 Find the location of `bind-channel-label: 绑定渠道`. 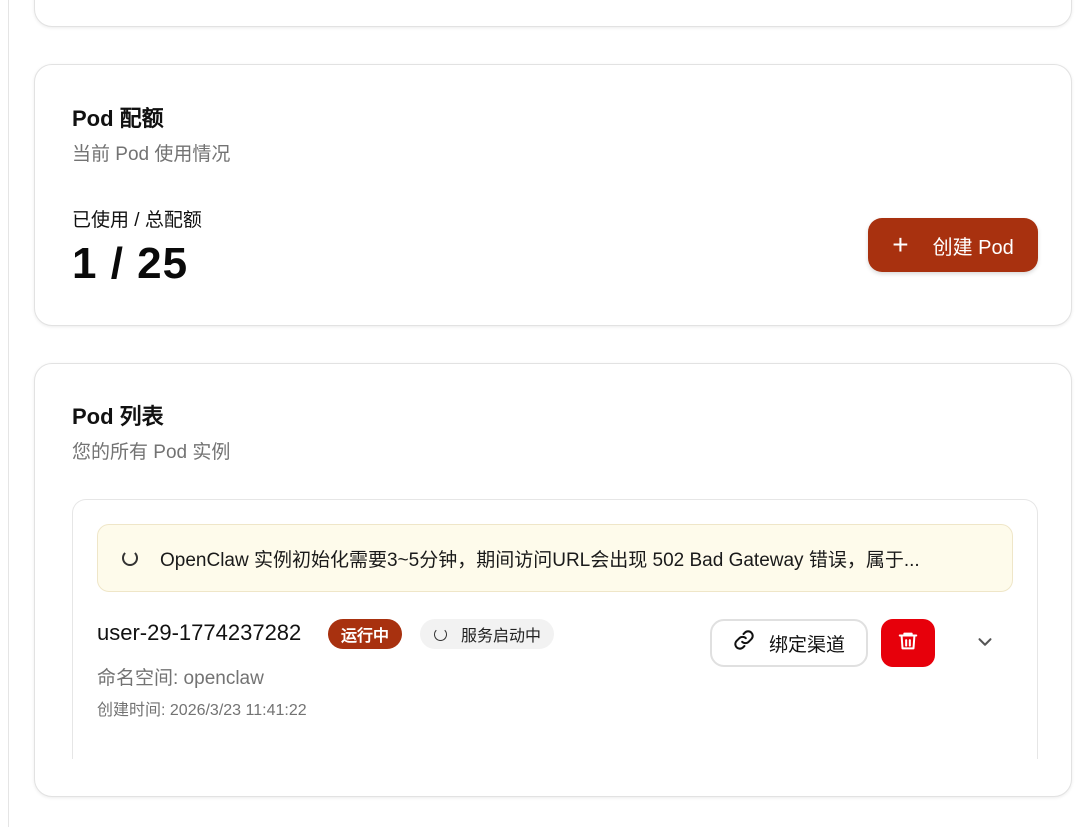

bind-channel-label: 绑定渠道 is located at coordinates (806, 645).